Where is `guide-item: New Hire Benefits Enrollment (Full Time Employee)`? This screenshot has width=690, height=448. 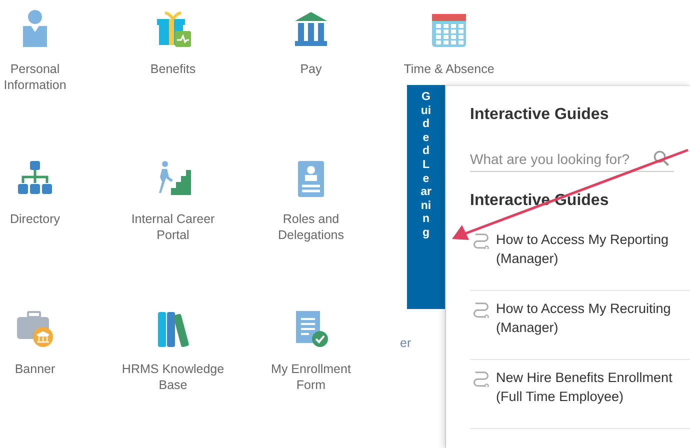 guide-item: New Hire Benefits Enrollment (Full Time Employee) is located at coordinates (580, 394).